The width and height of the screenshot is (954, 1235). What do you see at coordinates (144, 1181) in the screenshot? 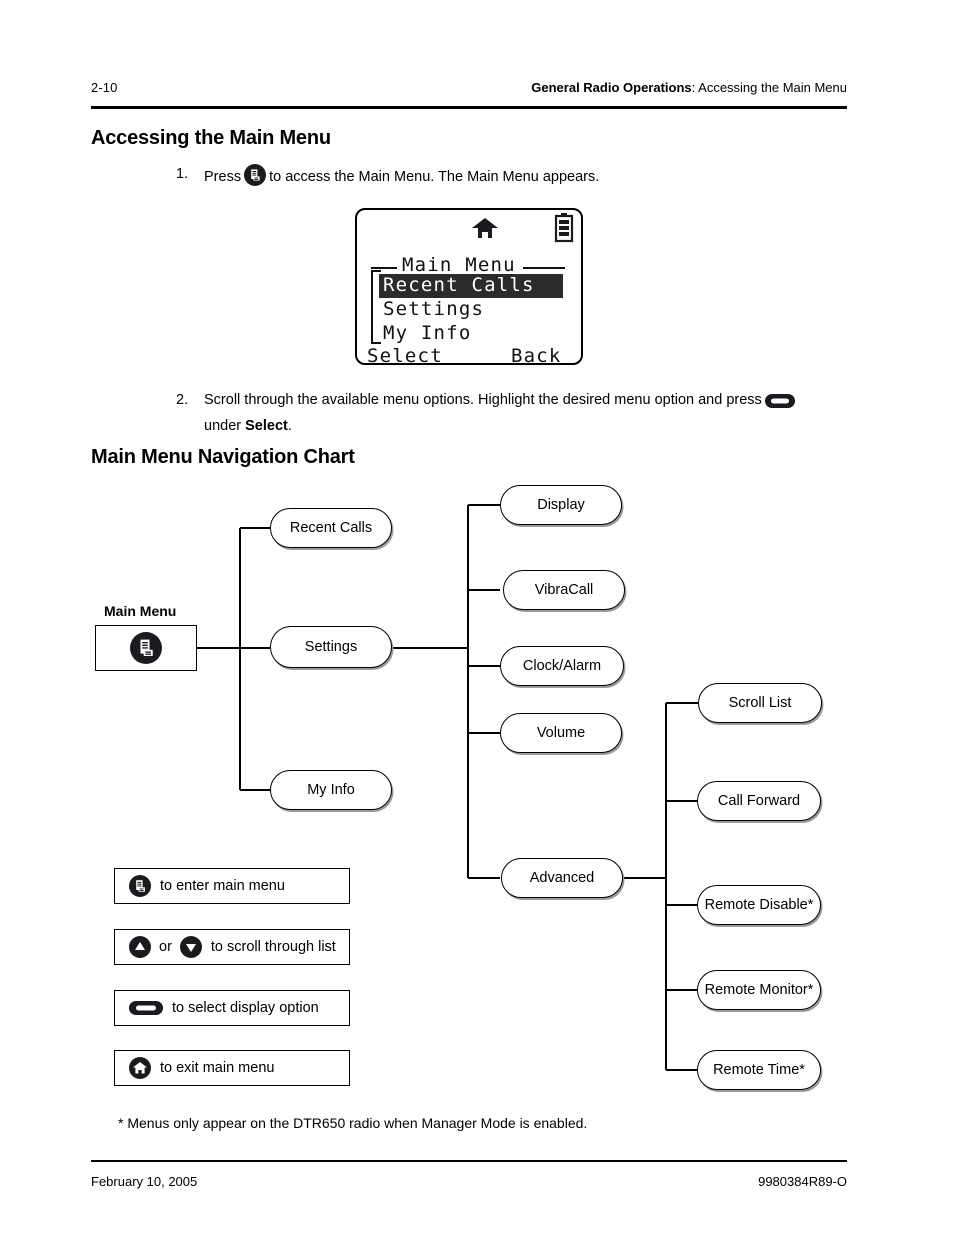
I see `footer-date: February 10, 2005` at bounding box center [144, 1181].